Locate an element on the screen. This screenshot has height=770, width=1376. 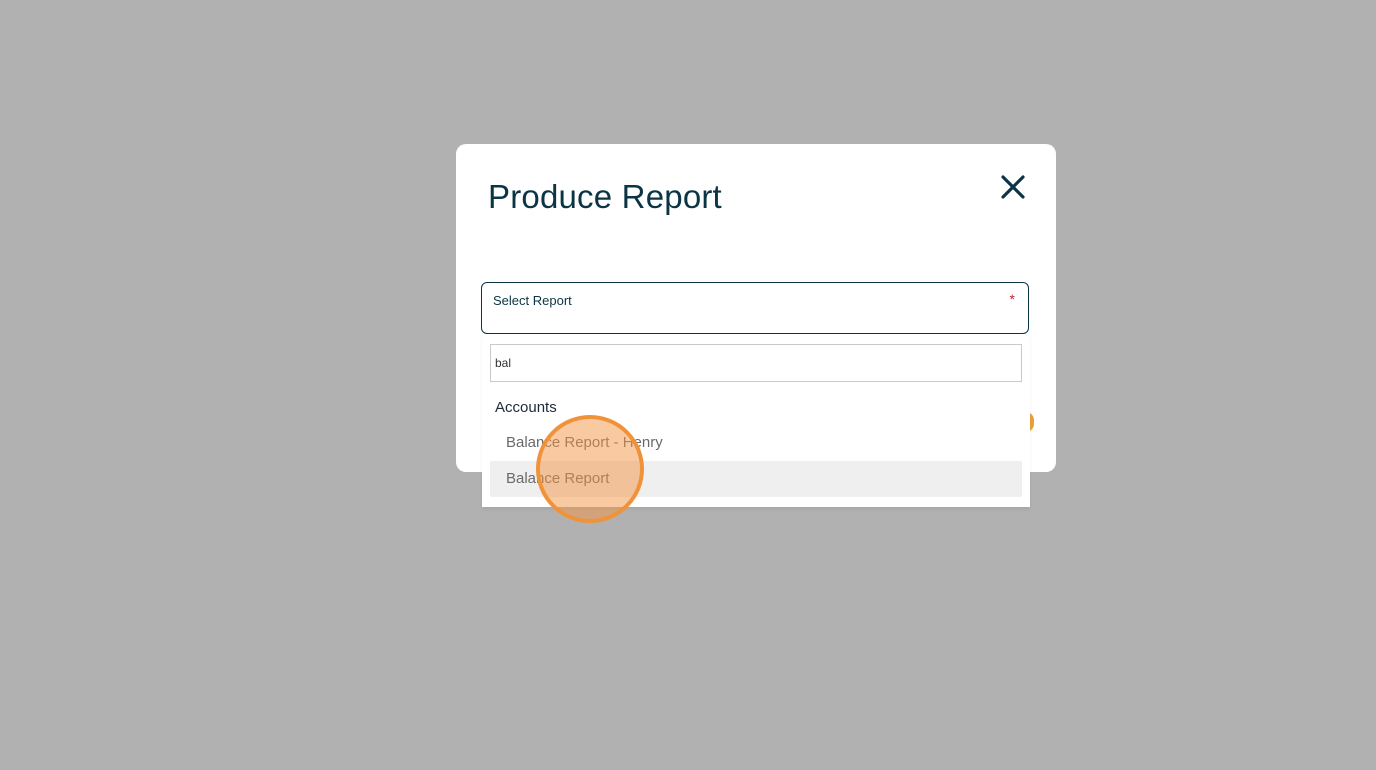
close-button is located at coordinates (1013, 187).